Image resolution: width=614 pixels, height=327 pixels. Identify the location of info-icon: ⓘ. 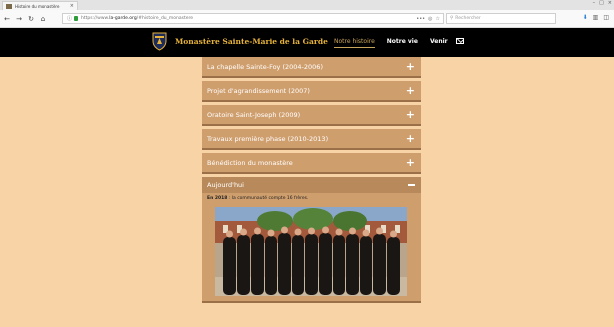
(69, 18).